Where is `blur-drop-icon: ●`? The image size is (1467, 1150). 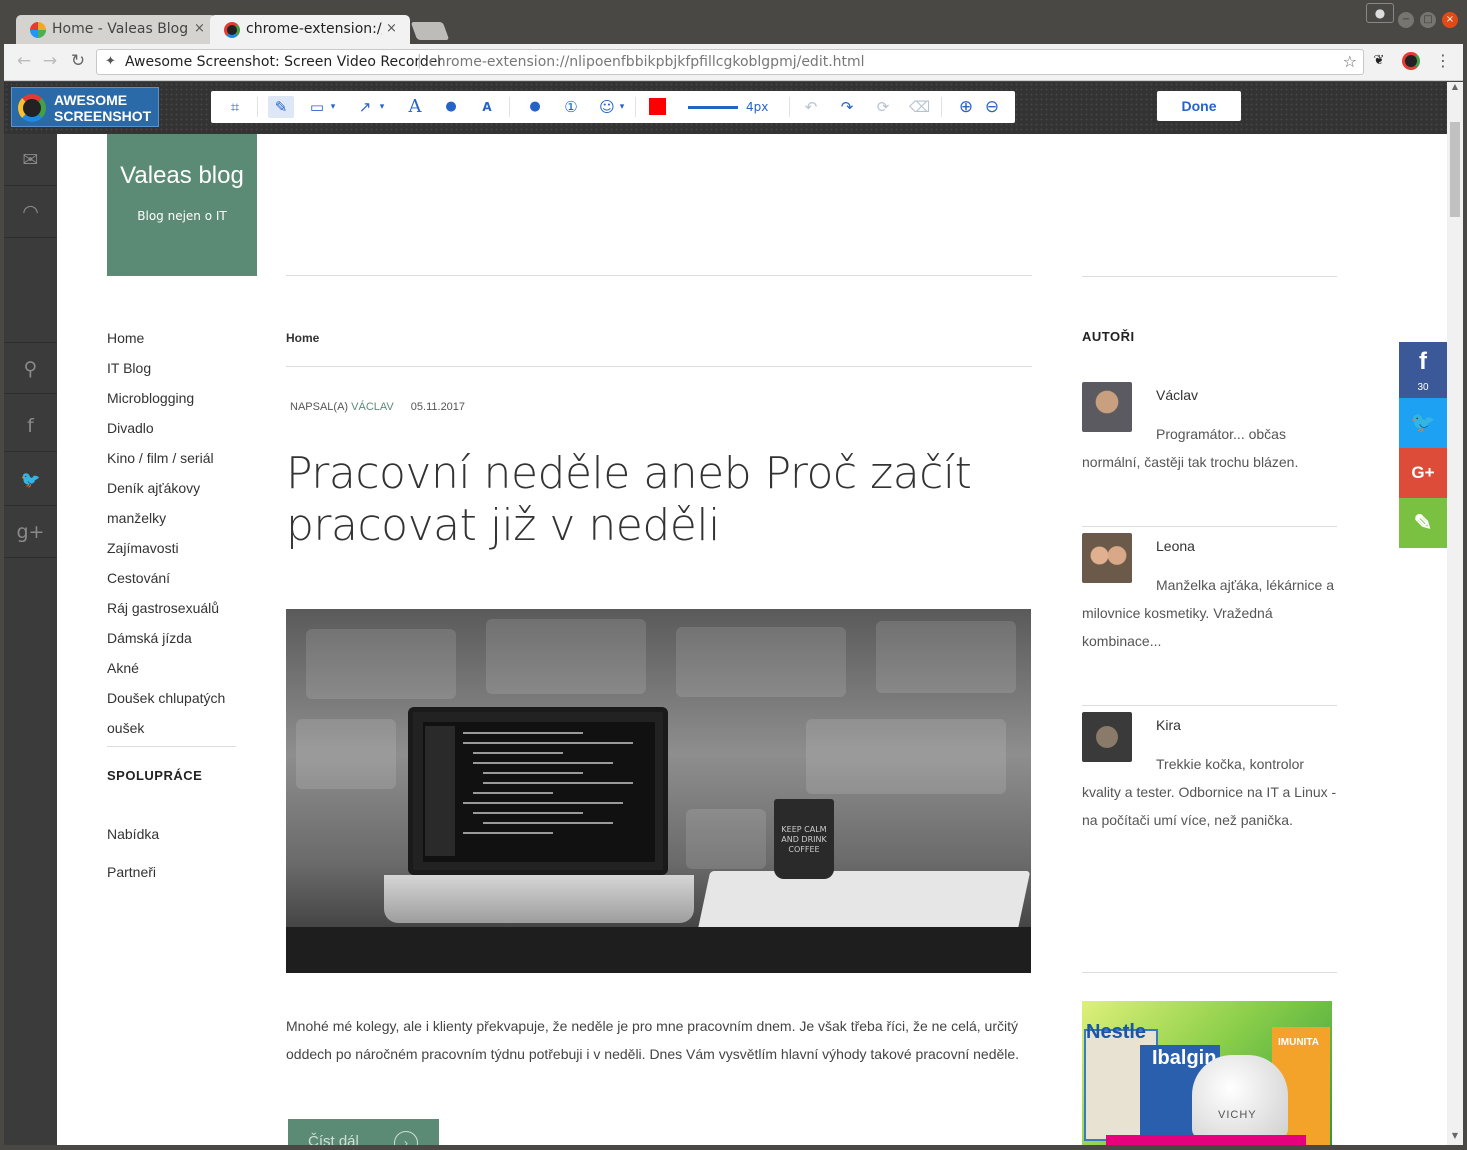 blur-drop-icon: ● is located at coordinates (451, 107).